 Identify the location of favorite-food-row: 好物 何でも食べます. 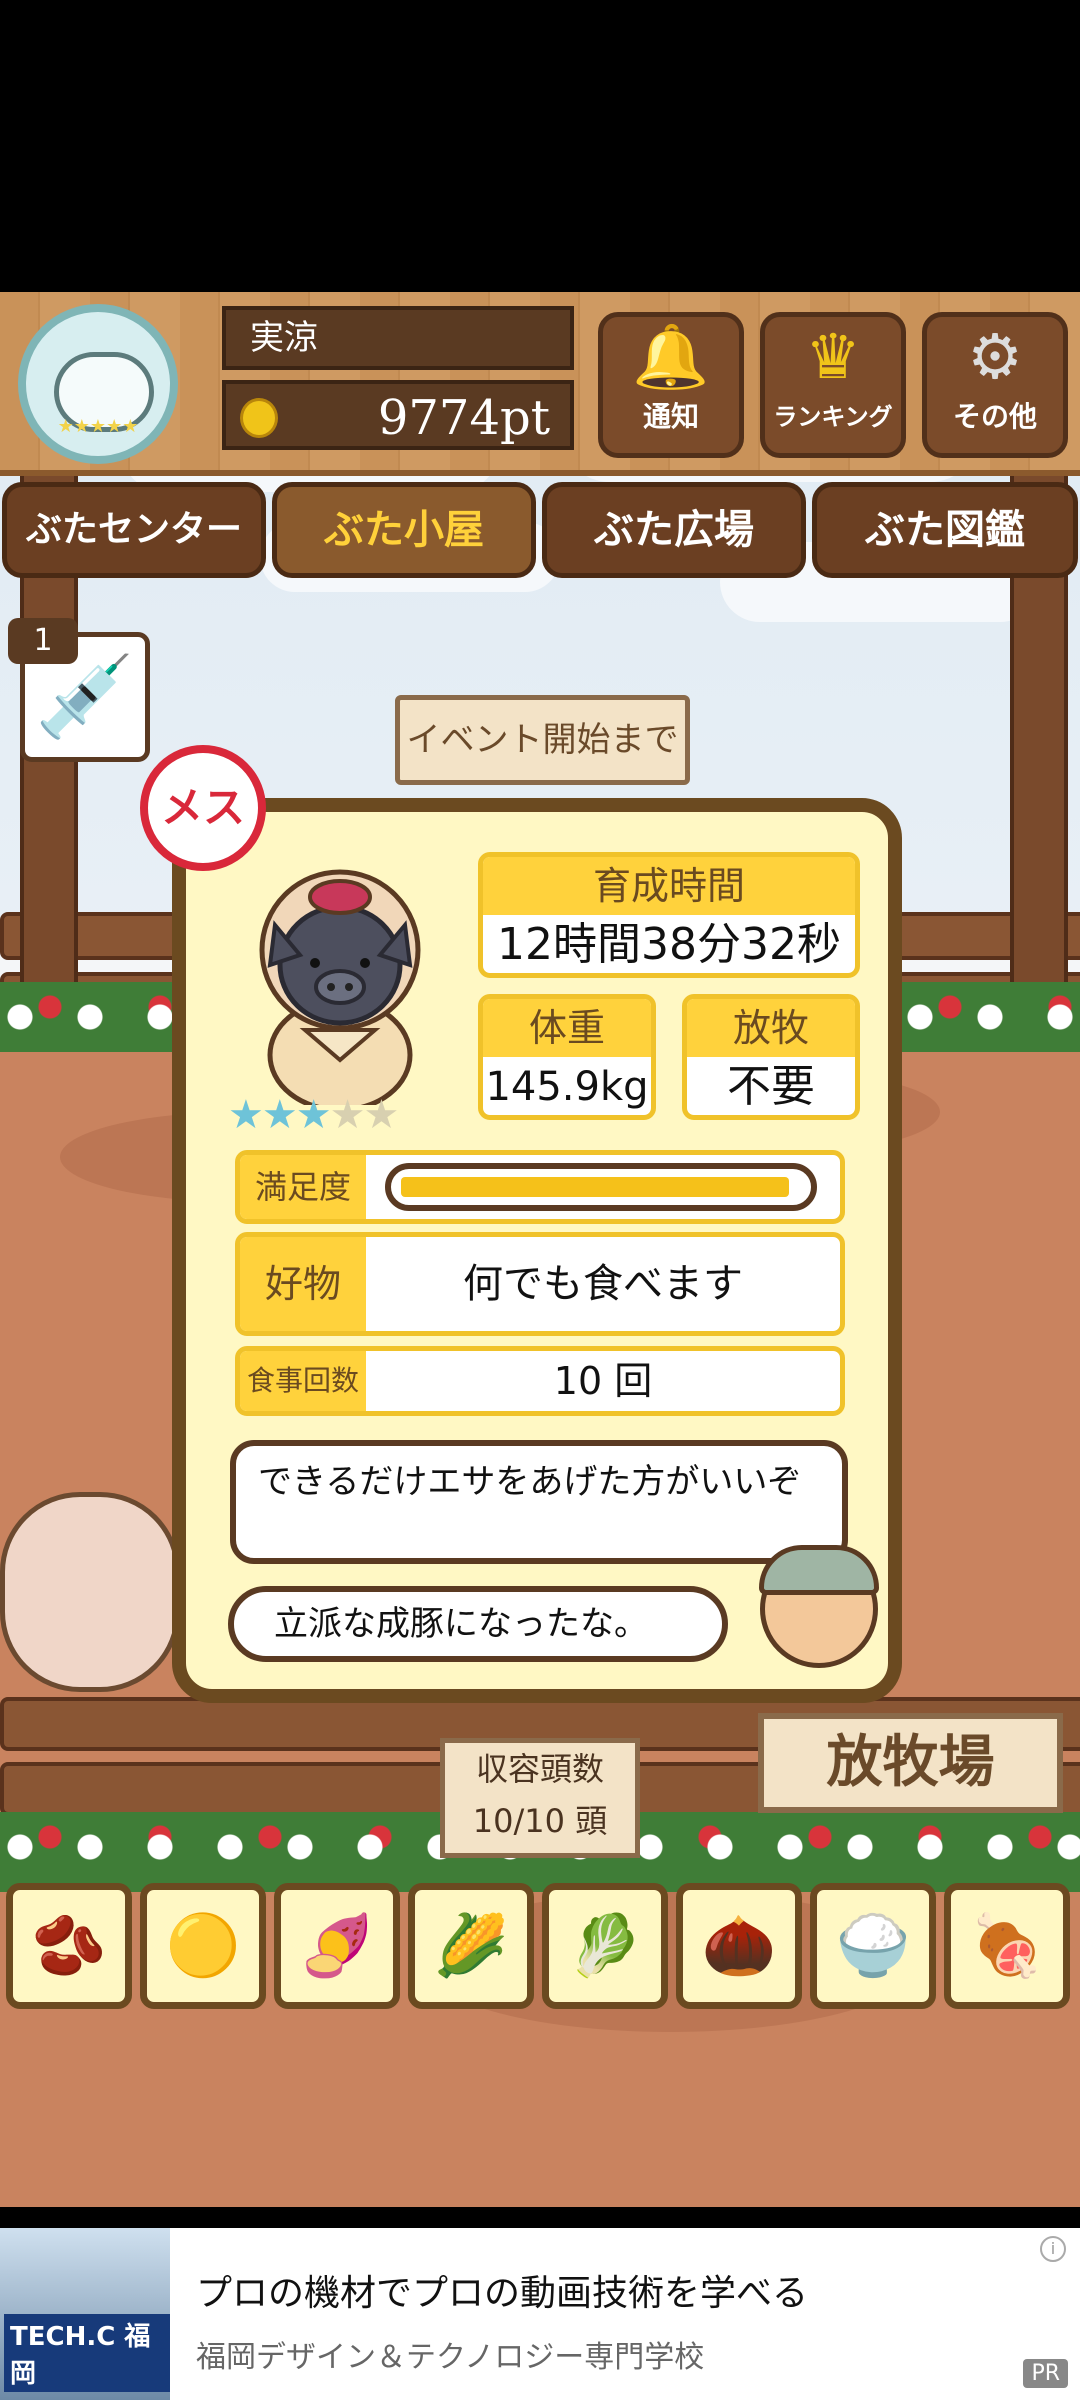
(540, 1284).